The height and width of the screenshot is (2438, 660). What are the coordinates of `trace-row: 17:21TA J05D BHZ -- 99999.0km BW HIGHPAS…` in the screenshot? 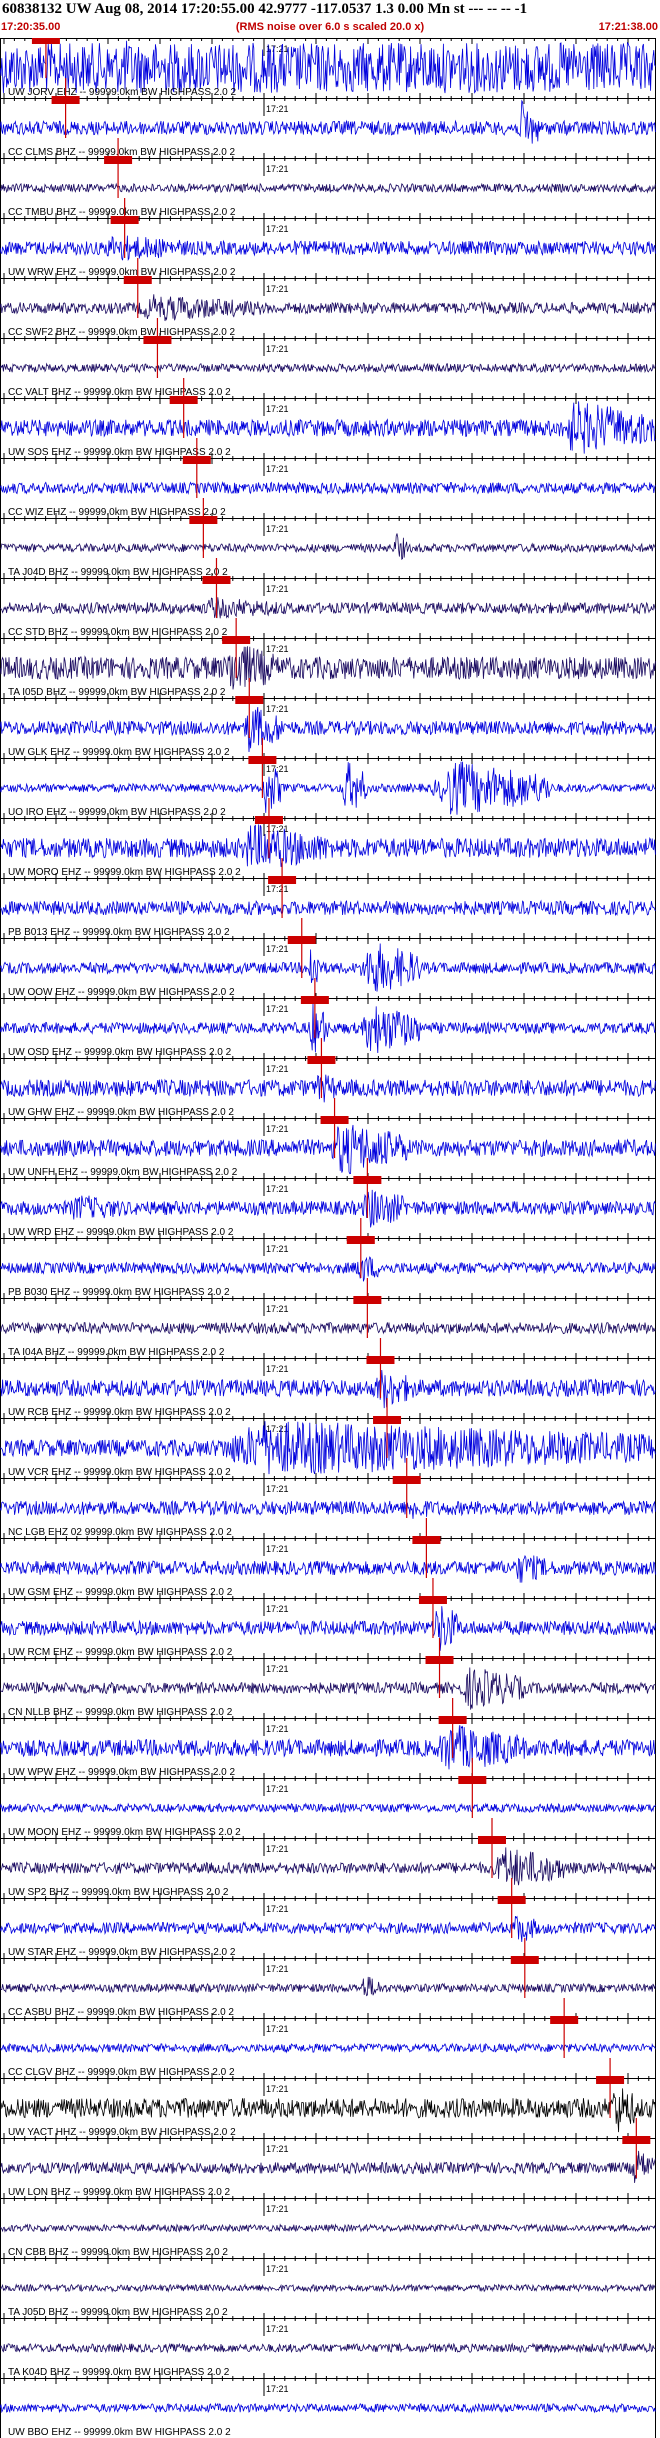 It's located at (328, 2285).